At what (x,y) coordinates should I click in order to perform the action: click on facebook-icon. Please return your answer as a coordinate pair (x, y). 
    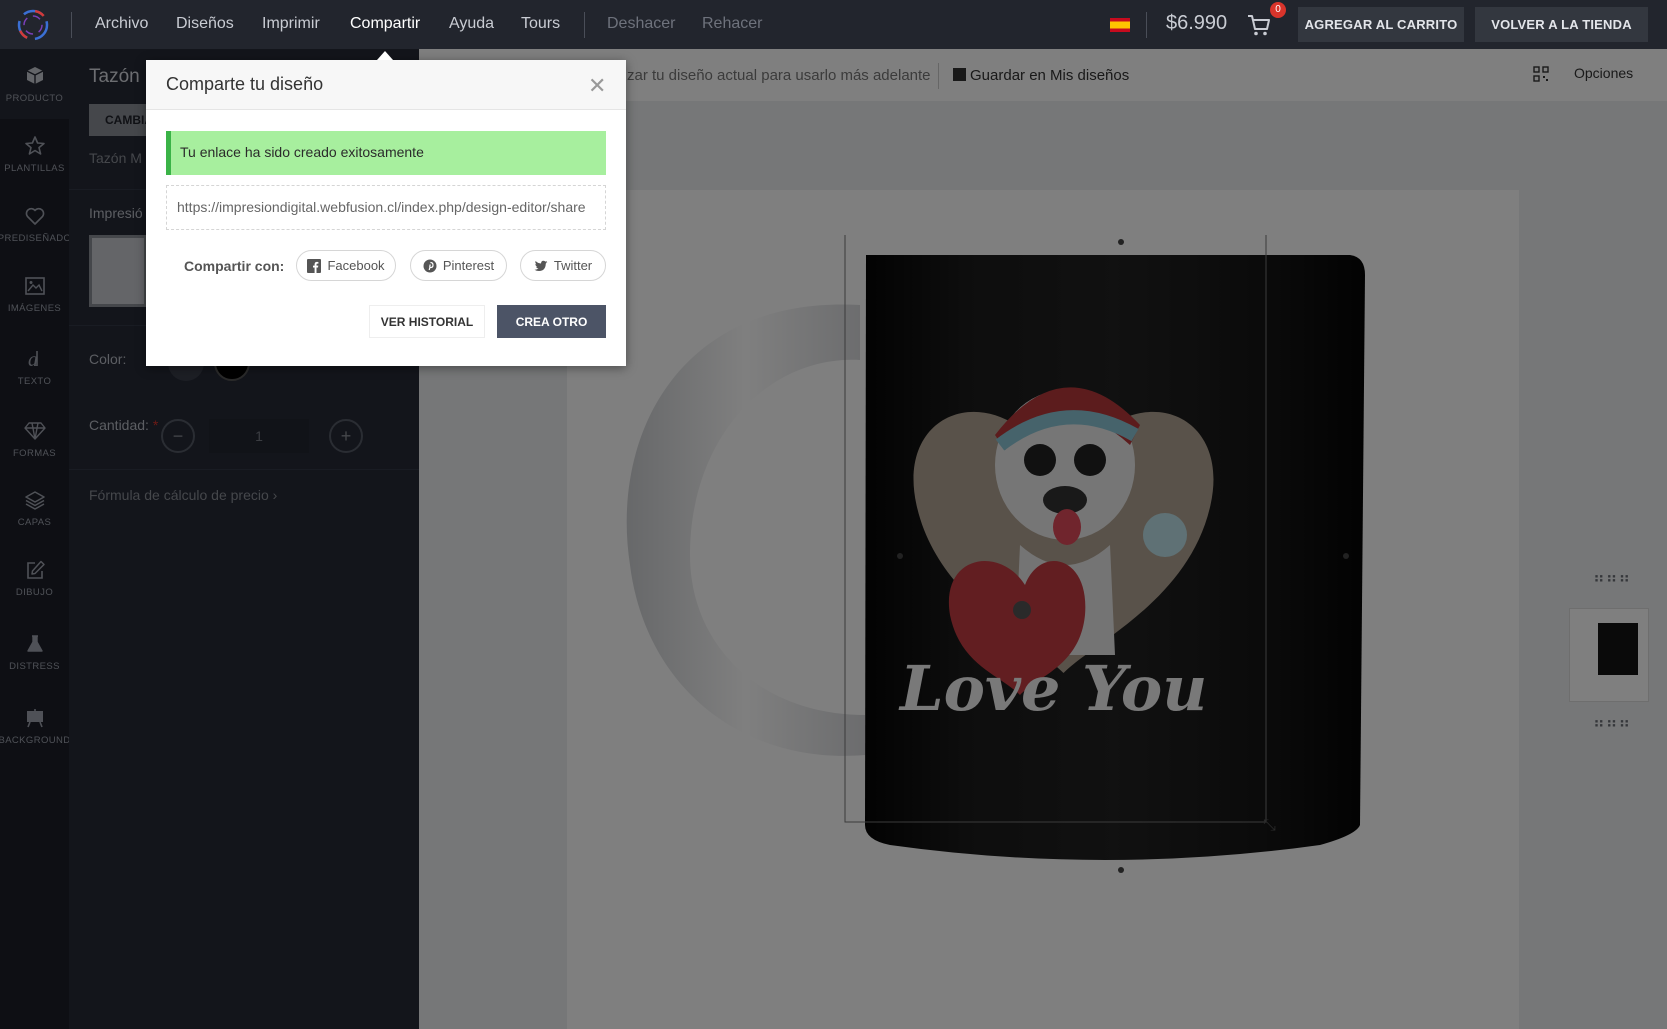
    Looking at the image, I should click on (314, 265).